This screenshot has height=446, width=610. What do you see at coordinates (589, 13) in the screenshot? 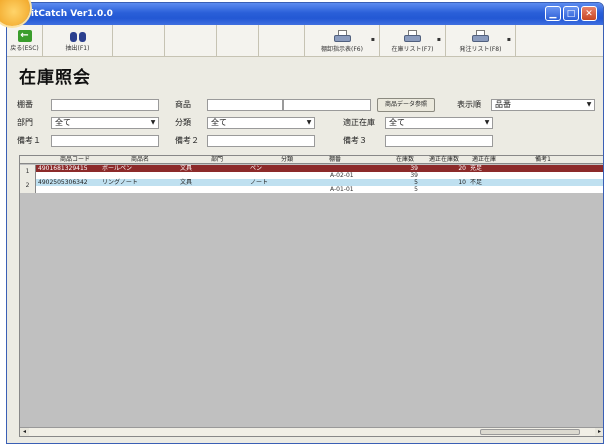
I see `close-button: ✕` at bounding box center [589, 13].